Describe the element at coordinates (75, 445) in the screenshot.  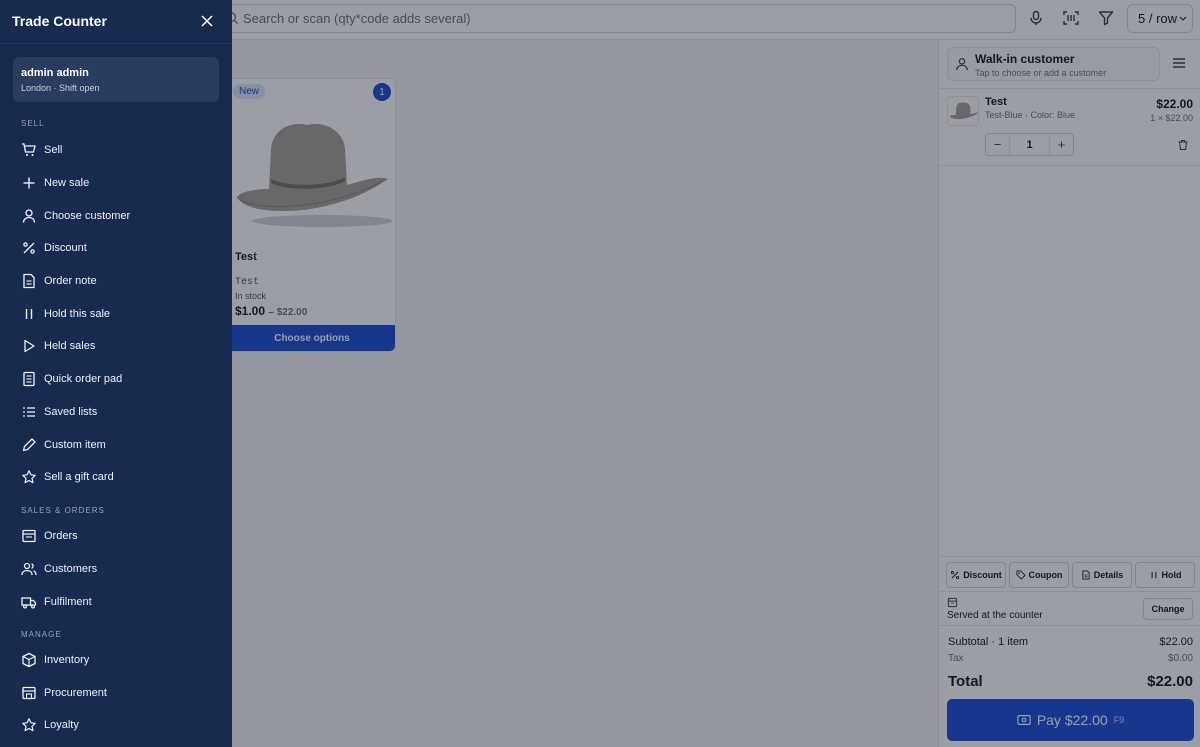
I see `nav-custom-item-label: Custom item` at that location.